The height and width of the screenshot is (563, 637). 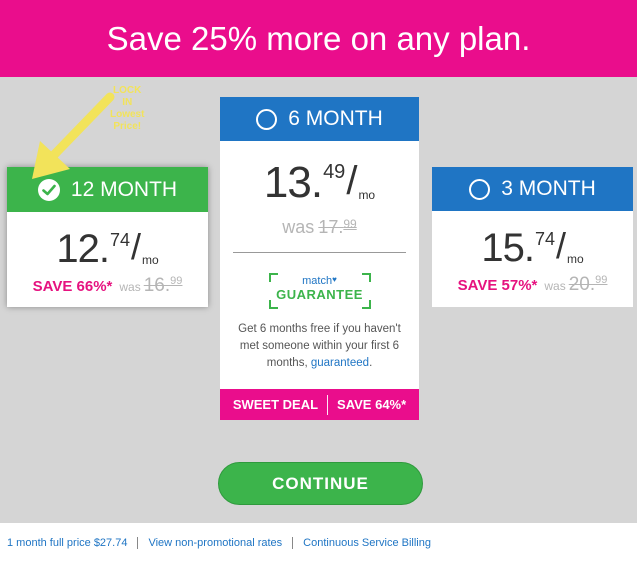 What do you see at coordinates (367, 543) in the screenshot?
I see `continuous-billing-link: Continuous Service Billing` at bounding box center [367, 543].